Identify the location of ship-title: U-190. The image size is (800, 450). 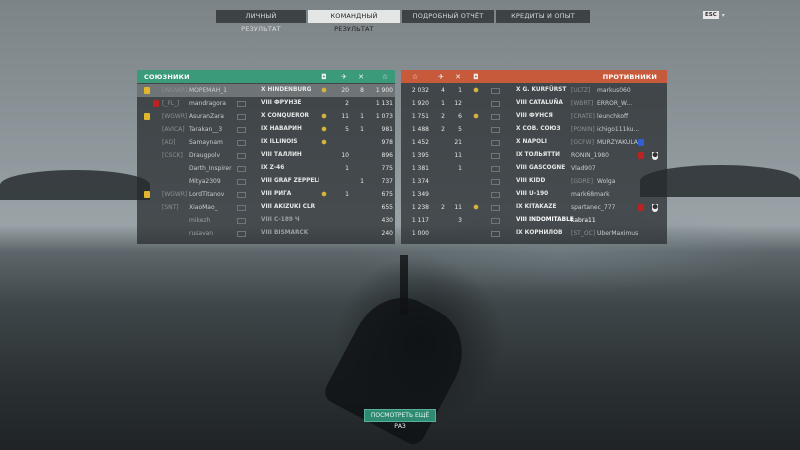
(539, 194).